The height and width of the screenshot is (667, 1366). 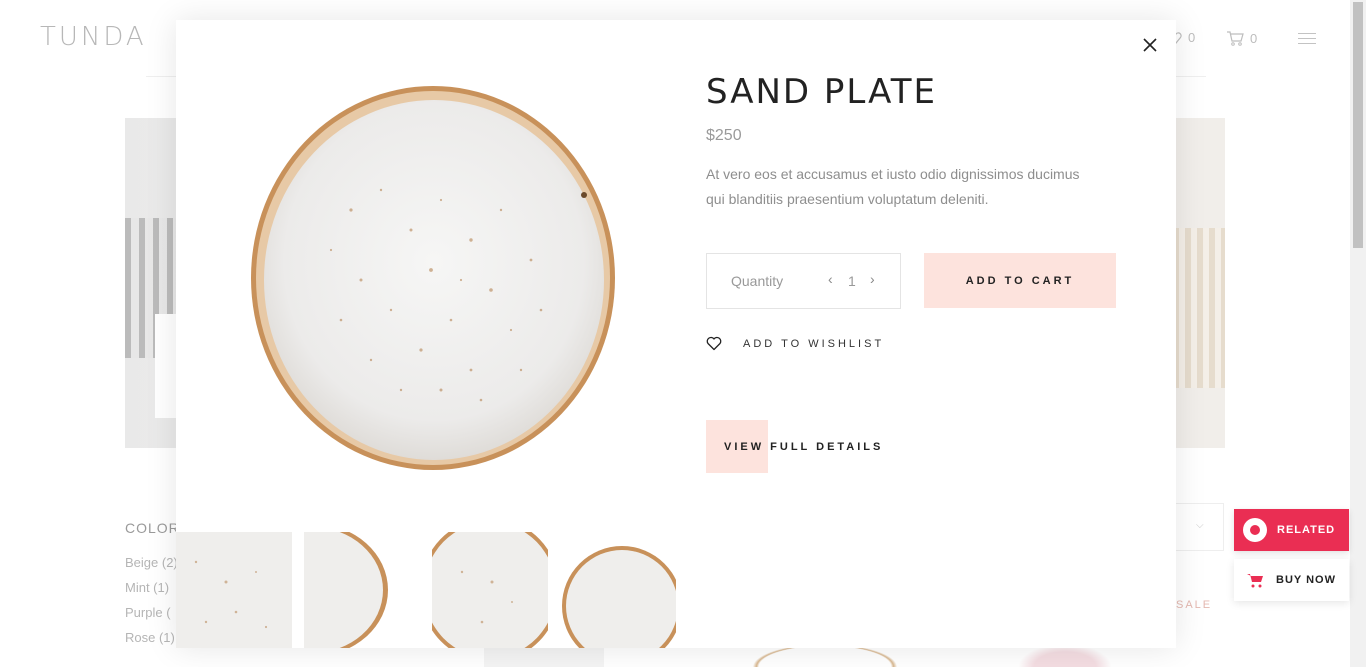 I want to click on quantity-value: 1, so click(x=852, y=281).